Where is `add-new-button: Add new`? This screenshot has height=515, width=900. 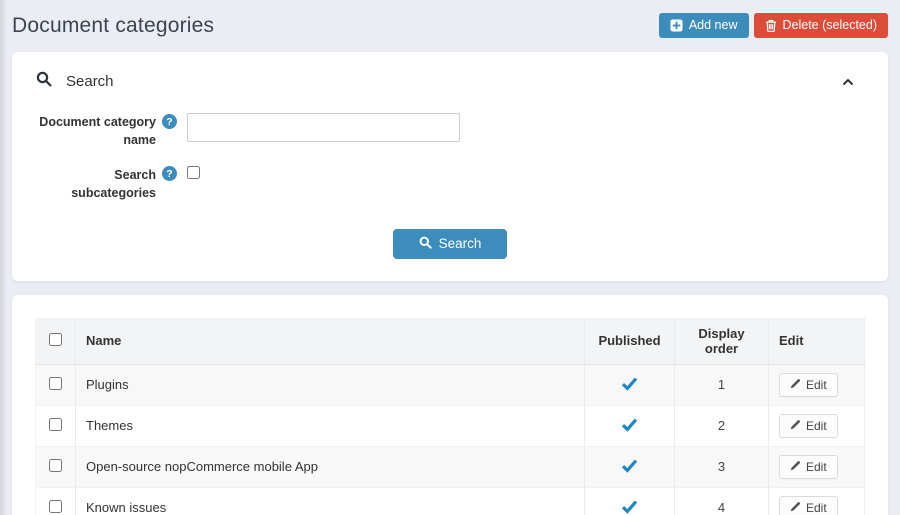 add-new-button: Add new is located at coordinates (703, 25).